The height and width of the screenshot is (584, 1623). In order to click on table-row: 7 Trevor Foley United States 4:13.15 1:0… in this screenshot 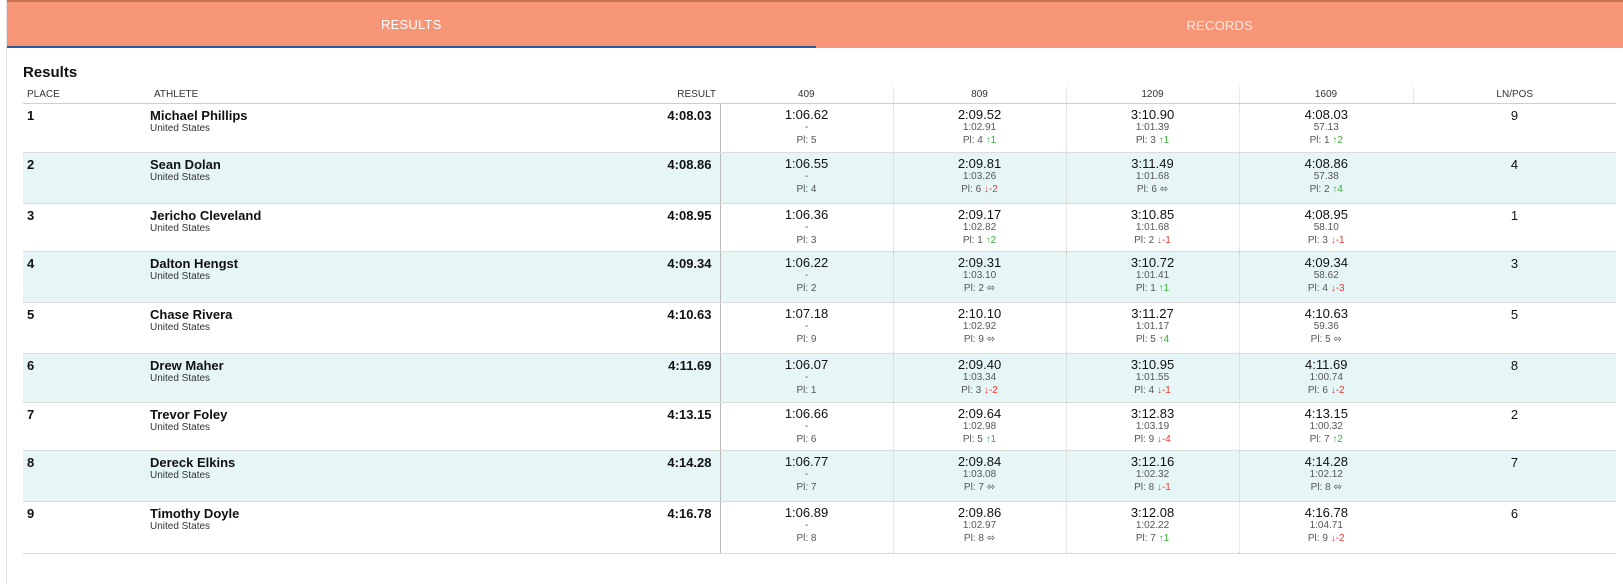, I will do `click(819, 426)`.